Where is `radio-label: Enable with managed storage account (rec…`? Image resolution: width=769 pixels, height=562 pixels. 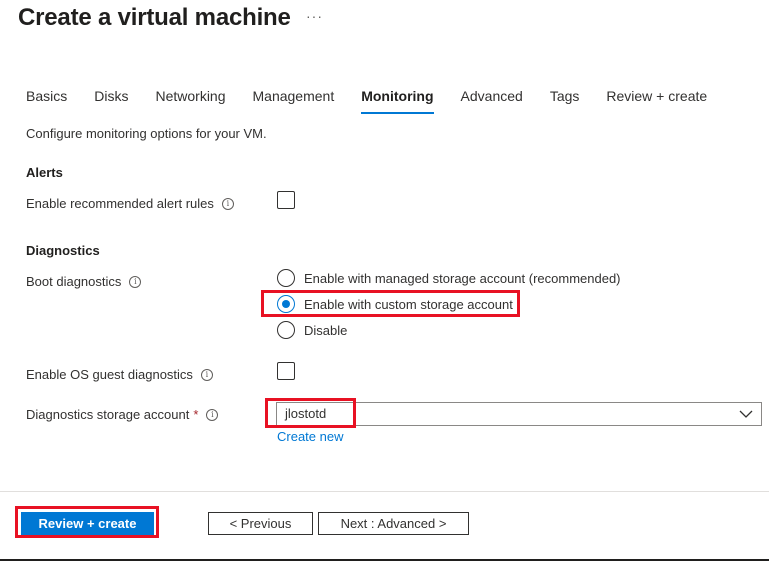 radio-label: Enable with managed storage account (rec… is located at coordinates (462, 278).